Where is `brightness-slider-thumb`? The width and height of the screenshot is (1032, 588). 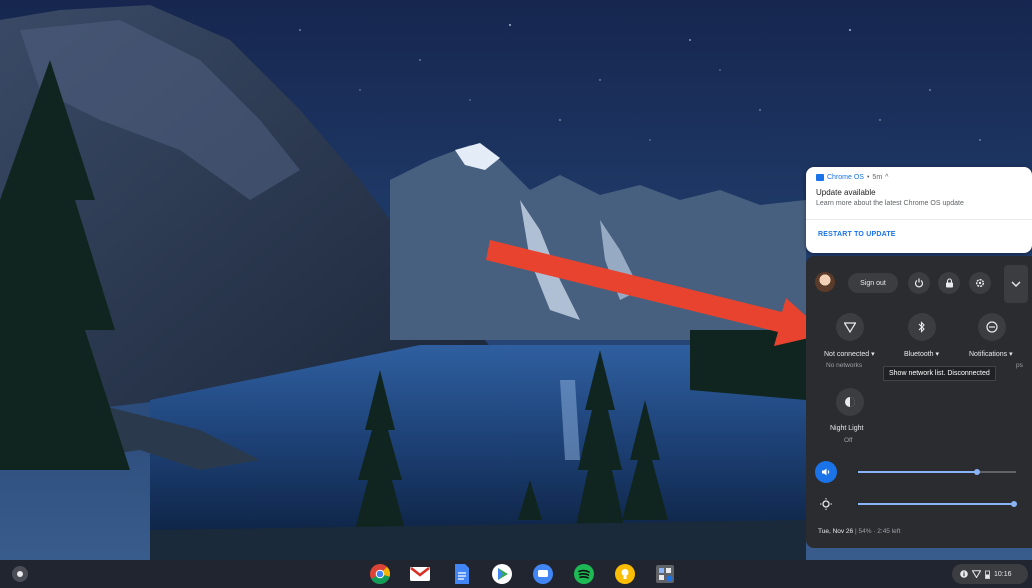
brightness-slider-thumb is located at coordinates (1014, 504).